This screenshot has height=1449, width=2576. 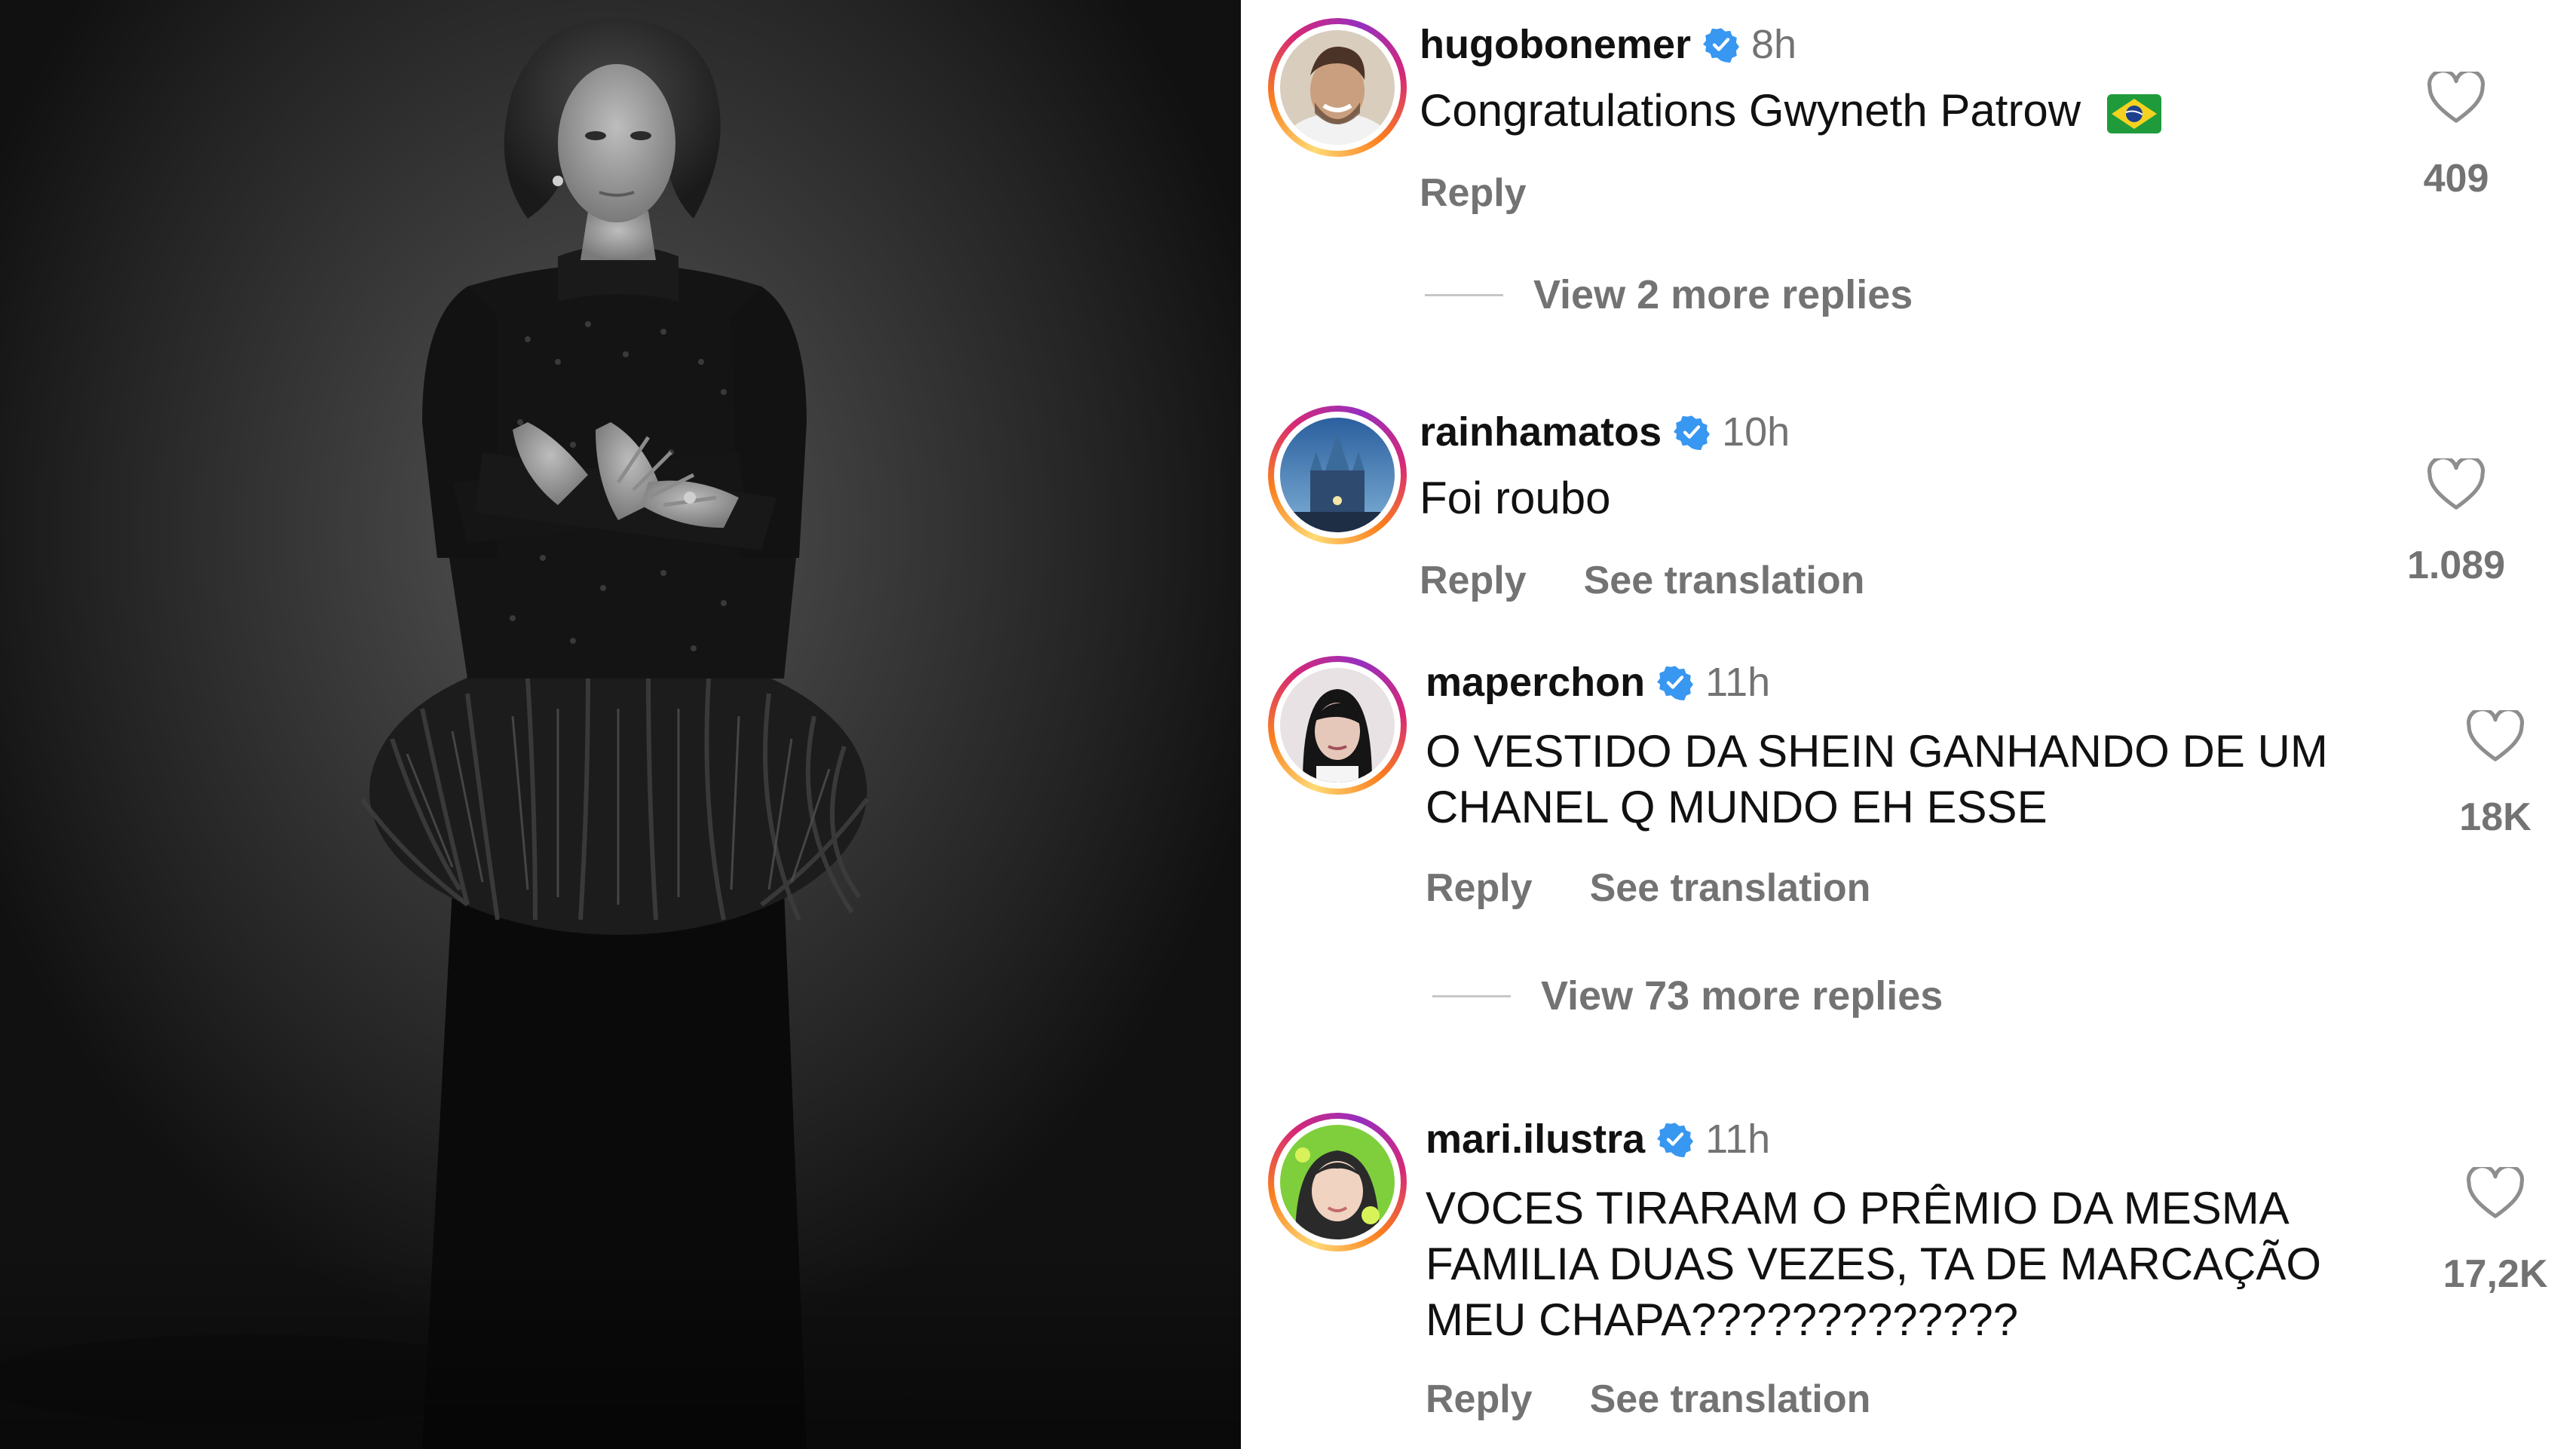 I want to click on like-count: 17,2K, so click(x=2495, y=1274).